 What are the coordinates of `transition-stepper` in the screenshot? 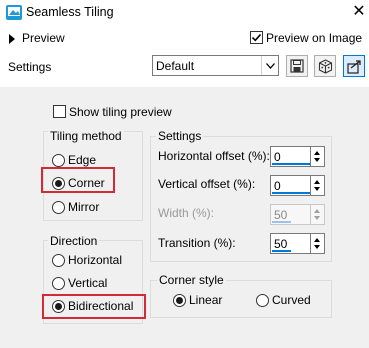 It's located at (317, 243).